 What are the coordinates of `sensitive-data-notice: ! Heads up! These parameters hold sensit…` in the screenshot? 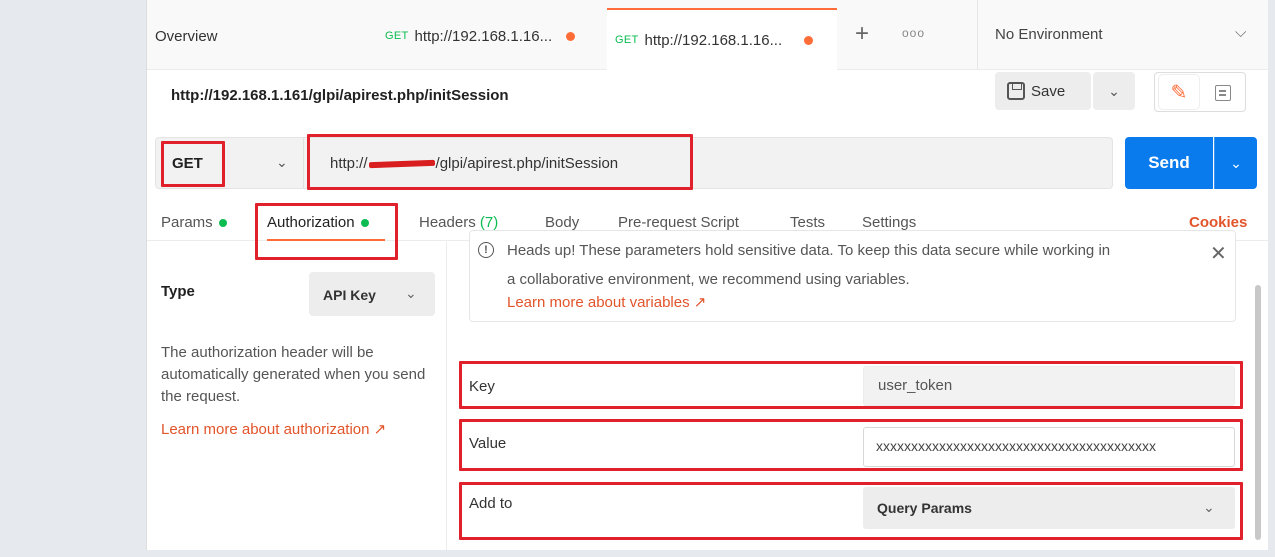 It's located at (852, 276).